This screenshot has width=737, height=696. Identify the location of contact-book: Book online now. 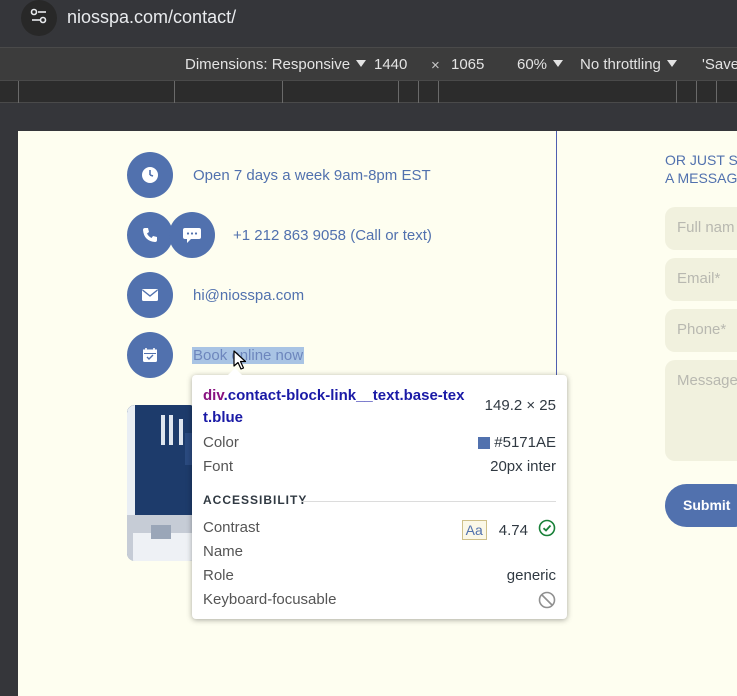
(216, 355).